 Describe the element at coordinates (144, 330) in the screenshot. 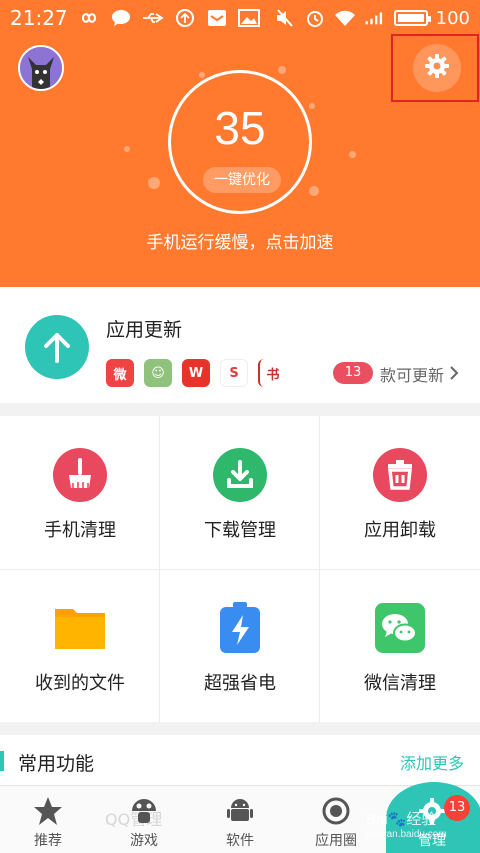

I see `app-update-title: 应用更新` at that location.